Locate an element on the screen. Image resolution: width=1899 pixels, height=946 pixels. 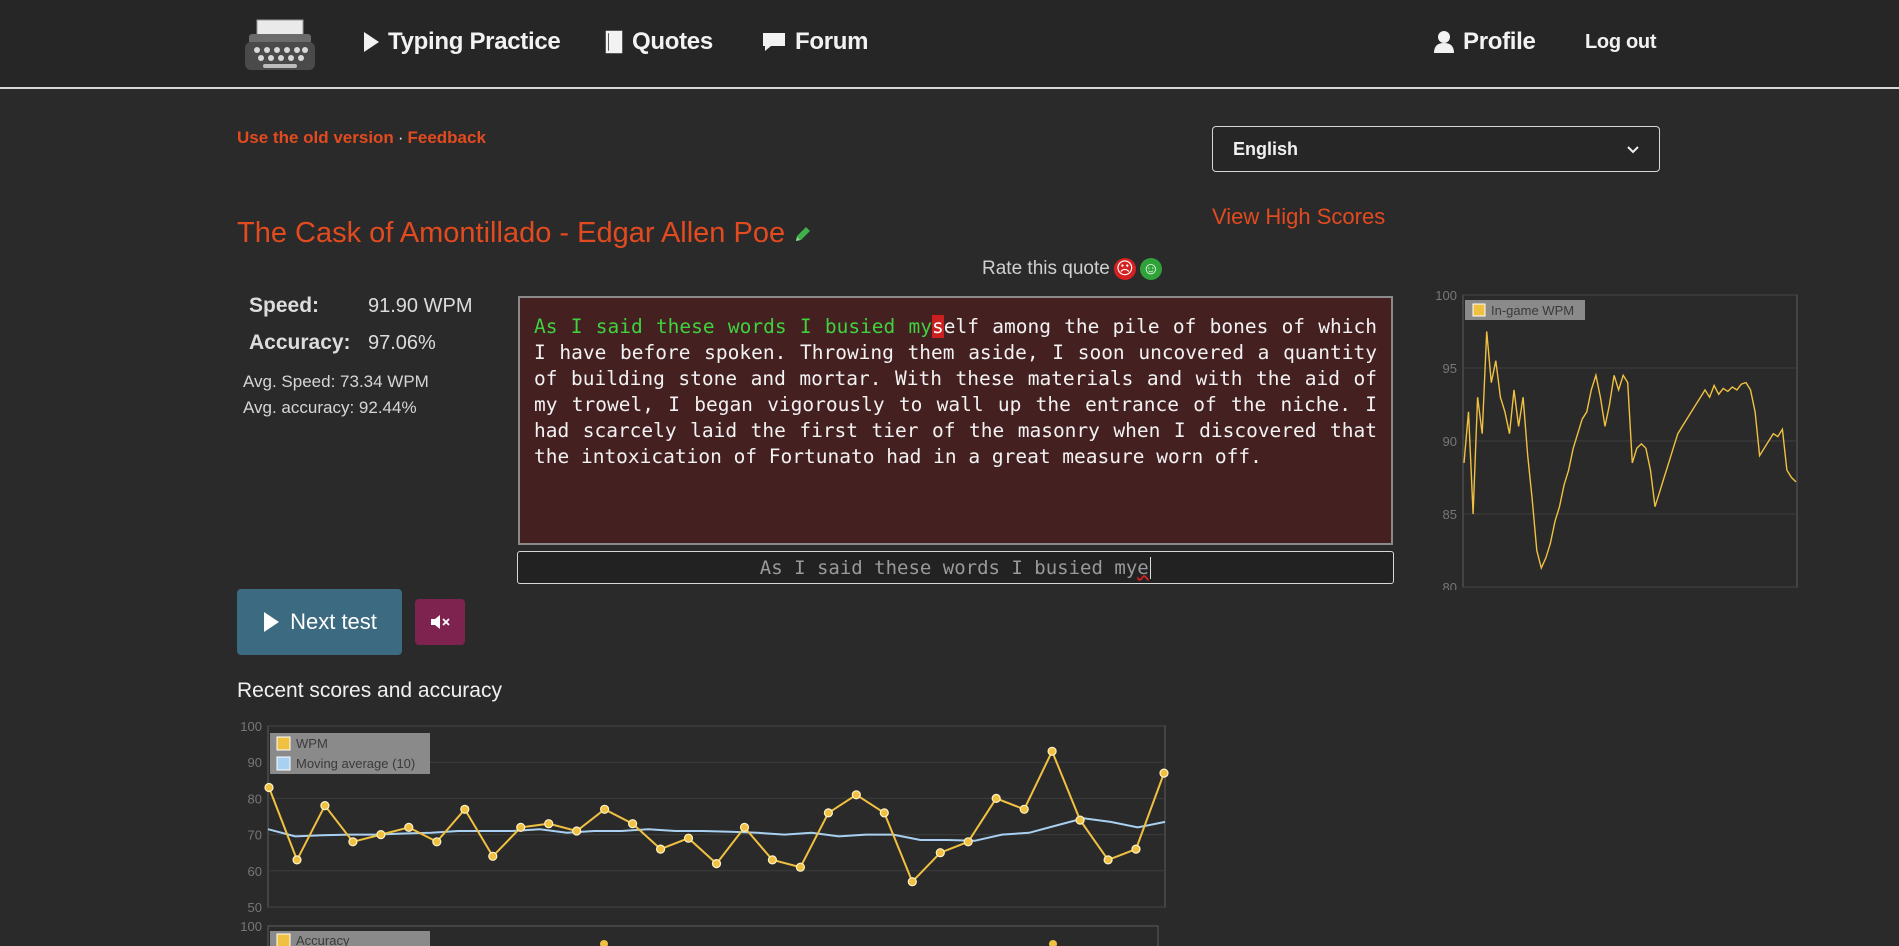
ingame-ytick-label: 80 is located at coordinates (1450, 585).